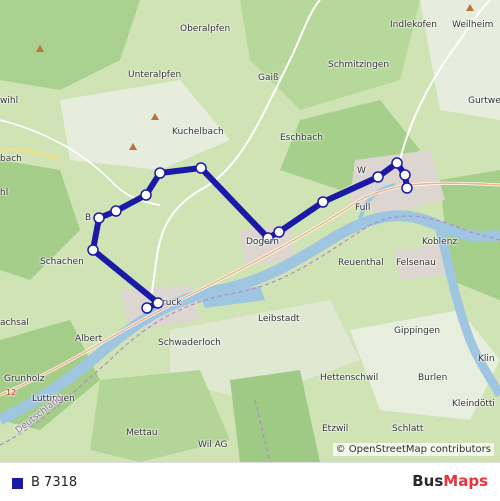  What do you see at coordinates (465, 481) in the screenshot?
I see `logo-text-maps: Maps` at bounding box center [465, 481].